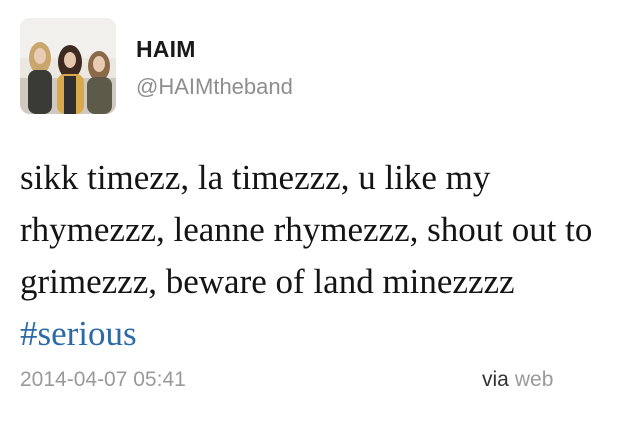 The image size is (640, 448). What do you see at coordinates (534, 379) in the screenshot?
I see `via-source-link: web` at bounding box center [534, 379].